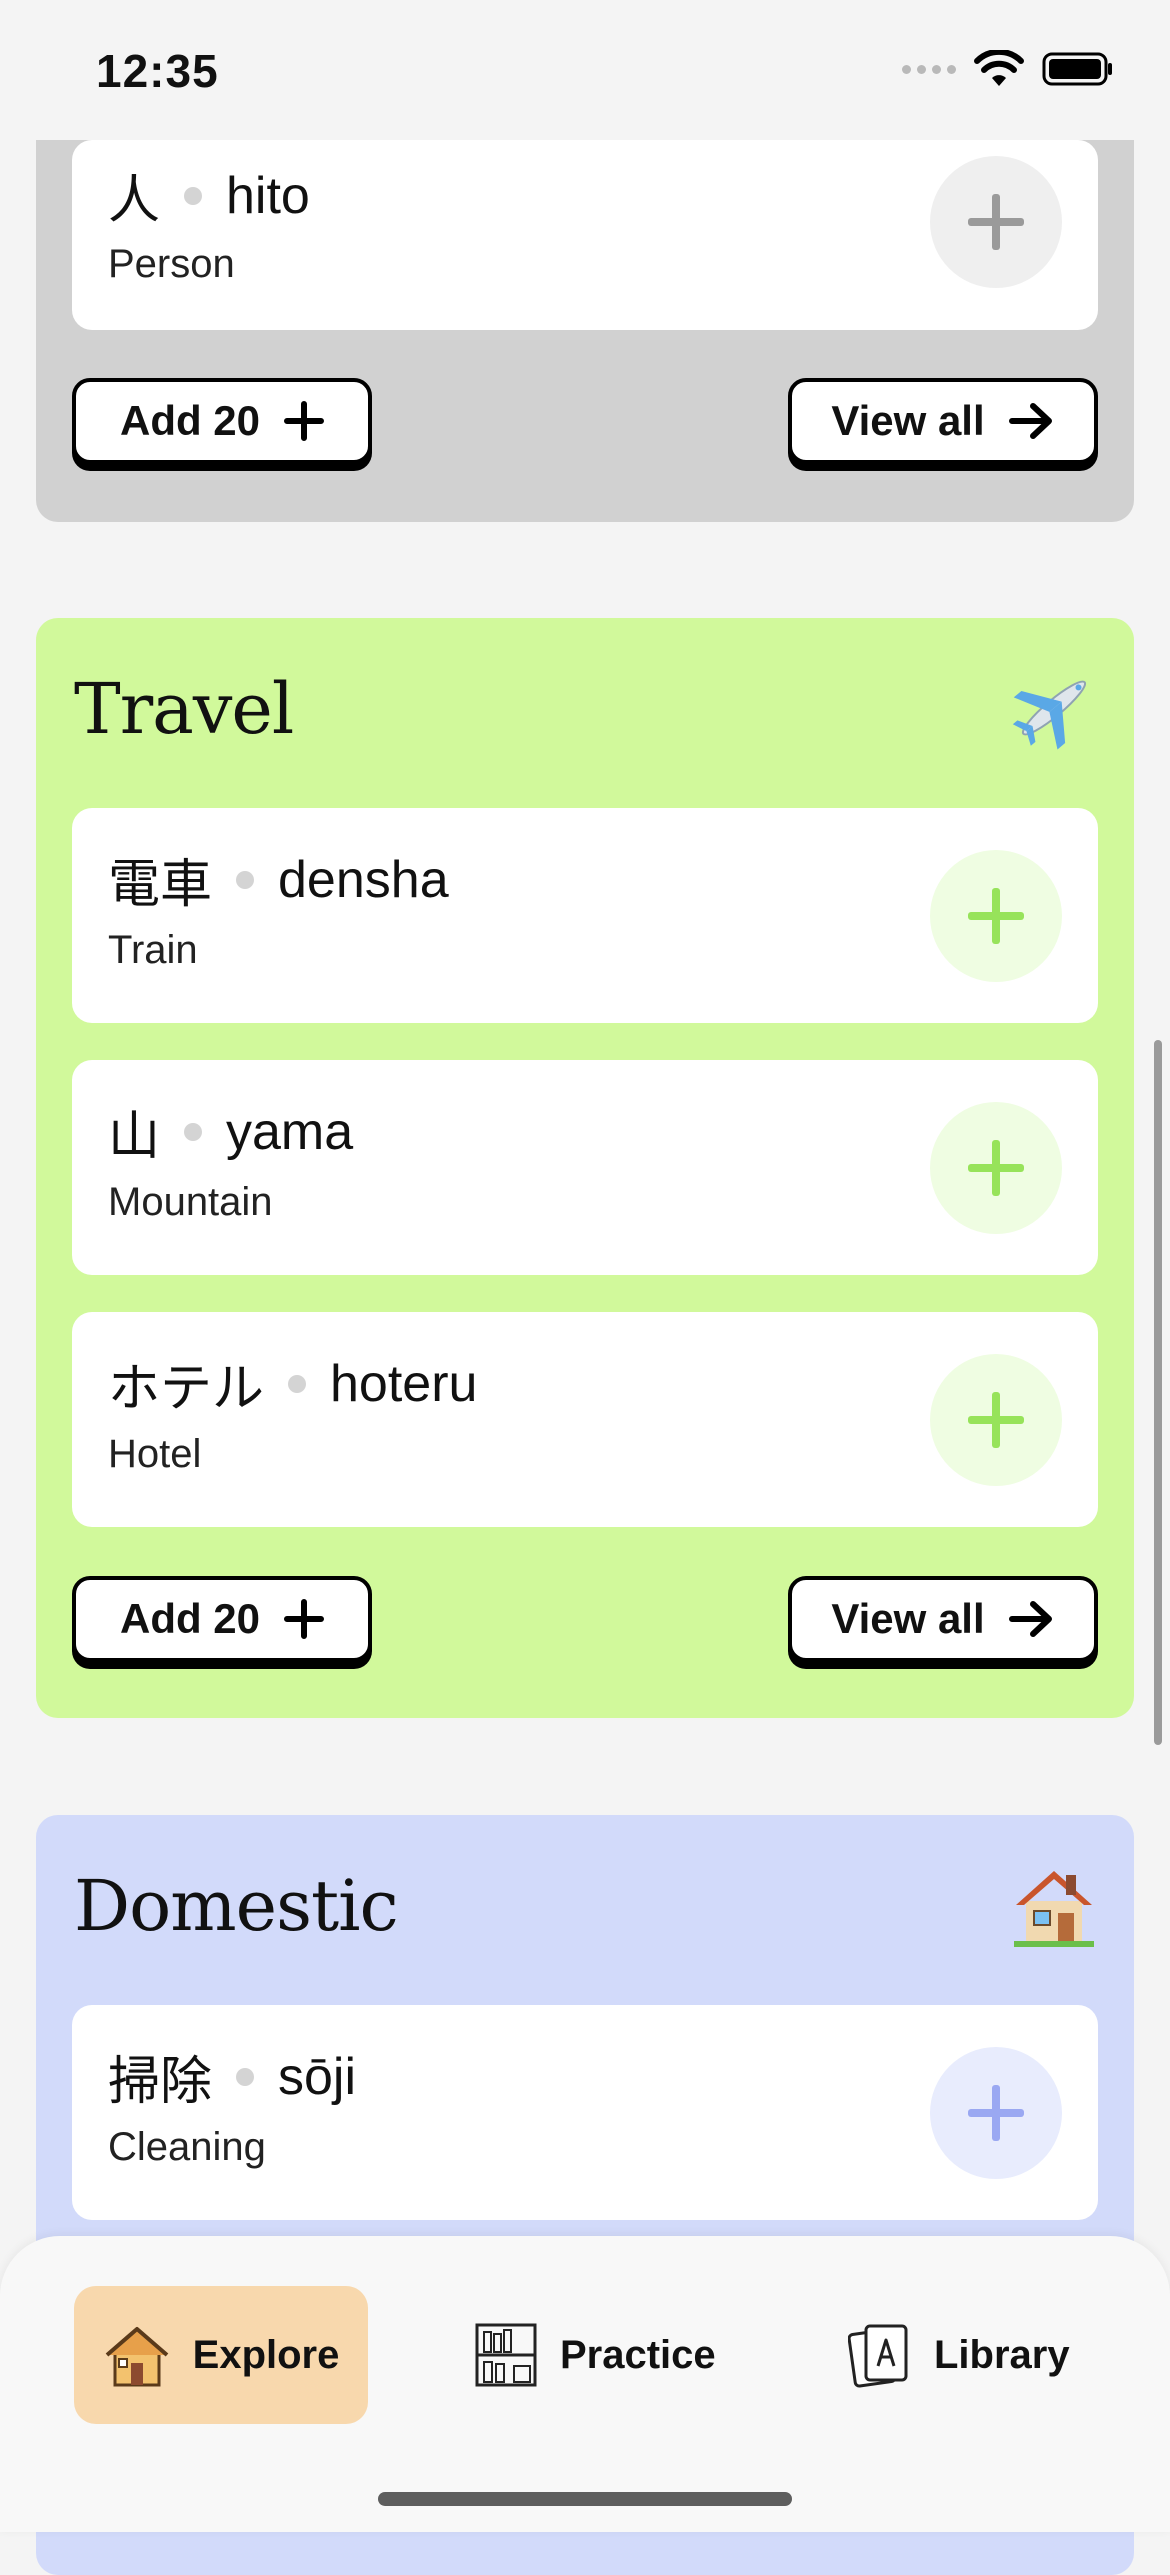  What do you see at coordinates (585, 915) in the screenshot?
I see `word-card: 電車 densha Train` at bounding box center [585, 915].